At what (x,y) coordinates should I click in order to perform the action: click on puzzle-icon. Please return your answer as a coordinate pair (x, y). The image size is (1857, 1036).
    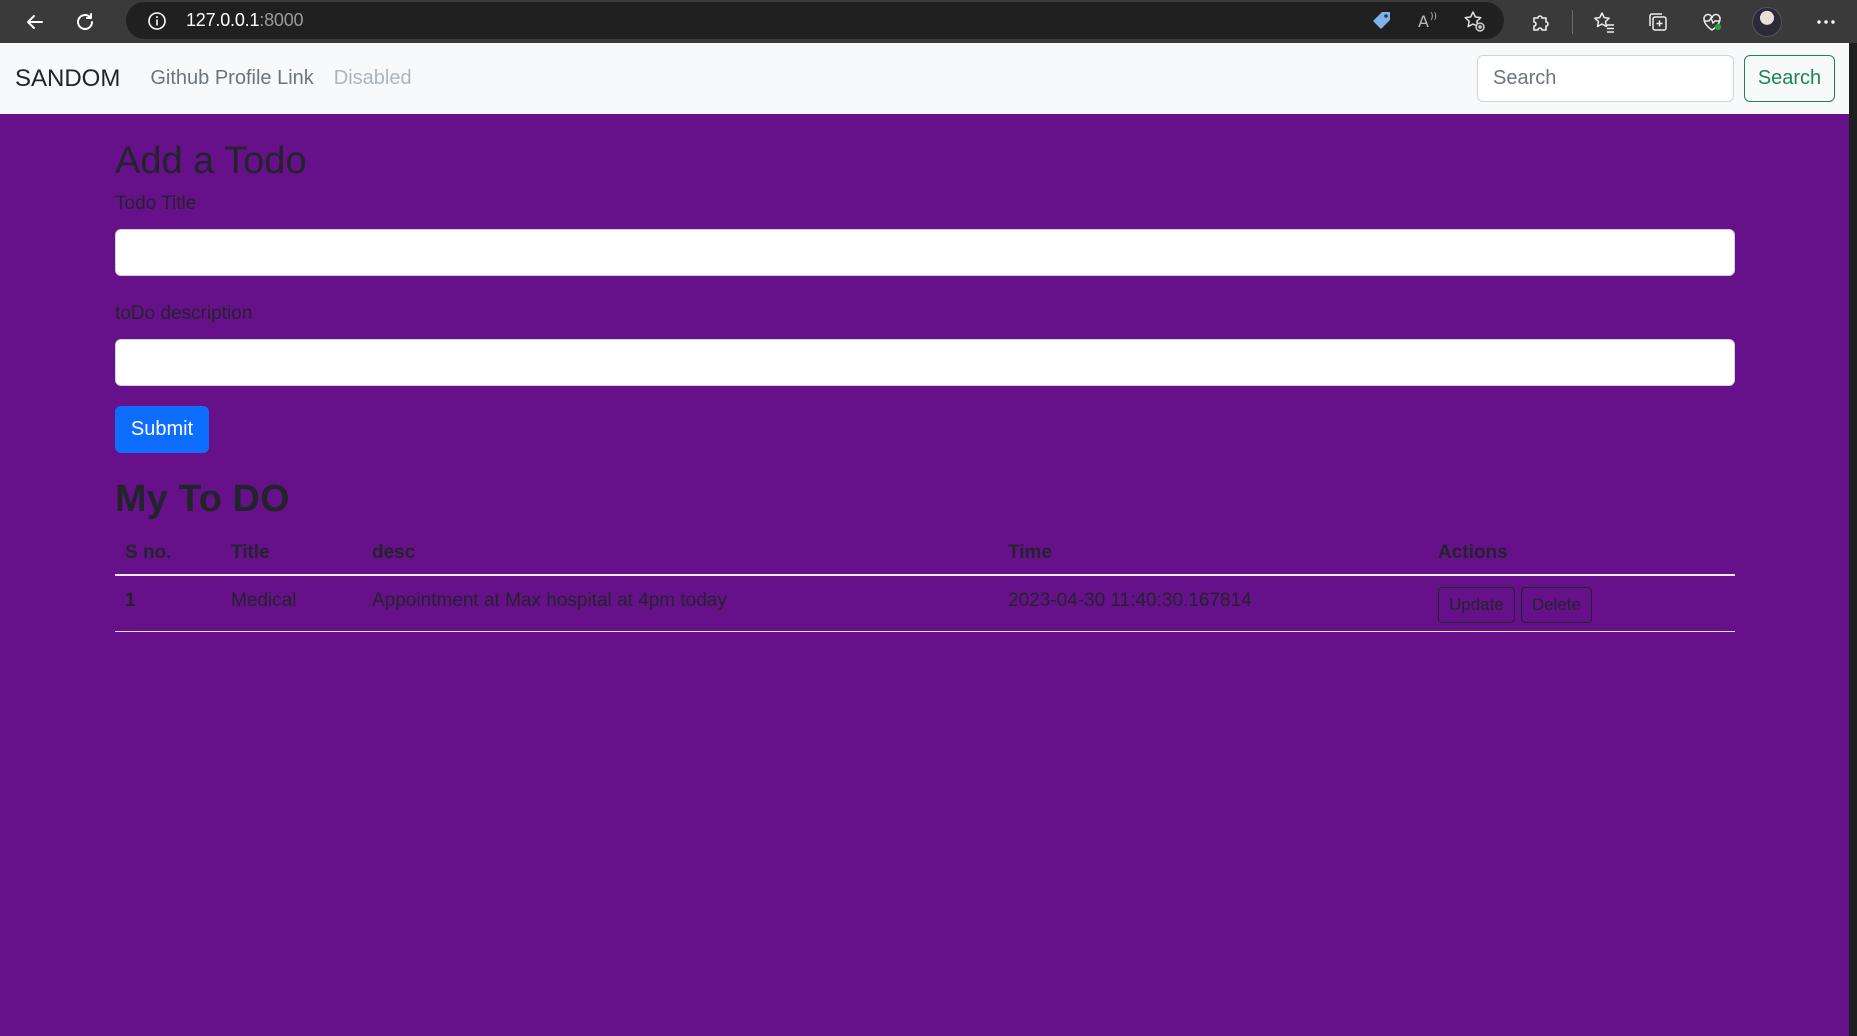
    Looking at the image, I should click on (1541, 22).